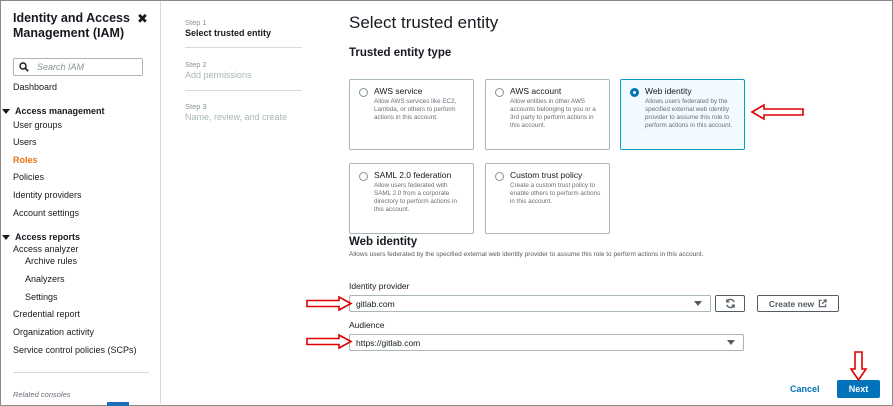  I want to click on sidebar-item-access-analyzer: Access analyzer, so click(46, 249).